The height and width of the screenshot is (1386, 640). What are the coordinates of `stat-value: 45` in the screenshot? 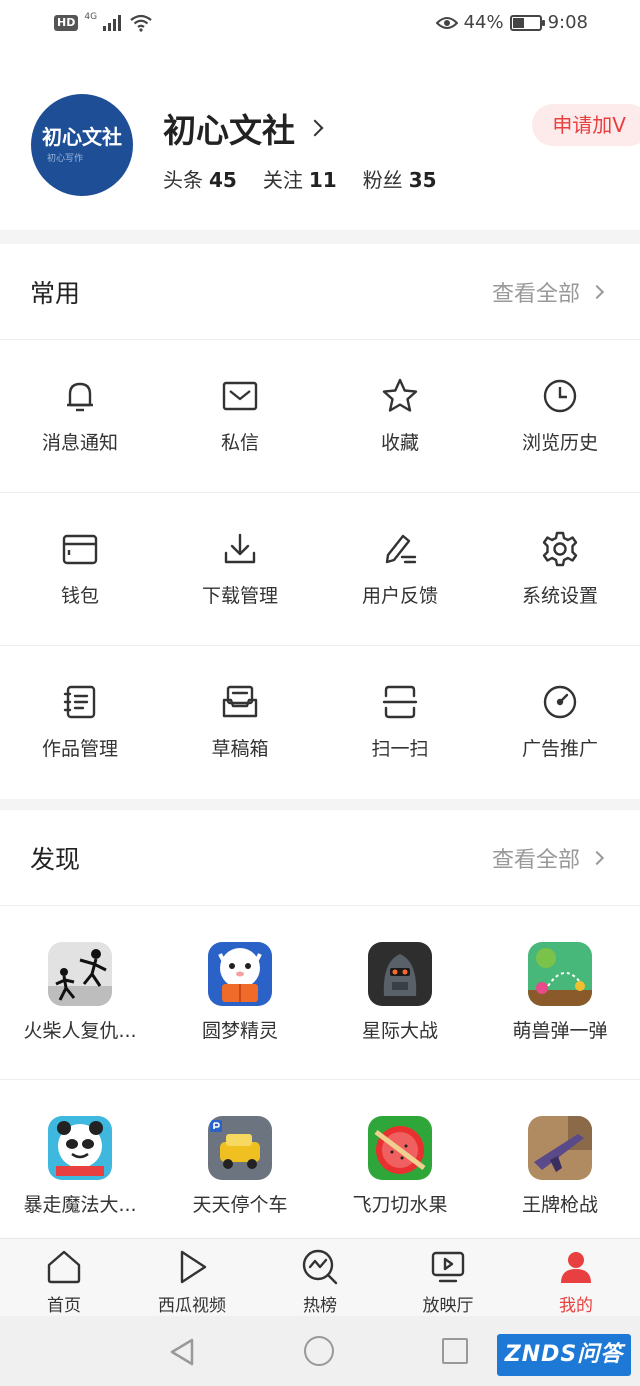 It's located at (223, 180).